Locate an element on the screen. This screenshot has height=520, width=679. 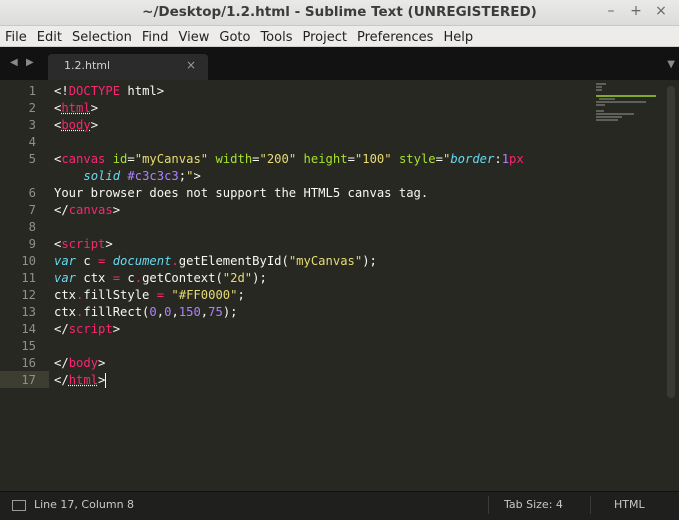
vertical-scrollbar is located at coordinates (671, 242).